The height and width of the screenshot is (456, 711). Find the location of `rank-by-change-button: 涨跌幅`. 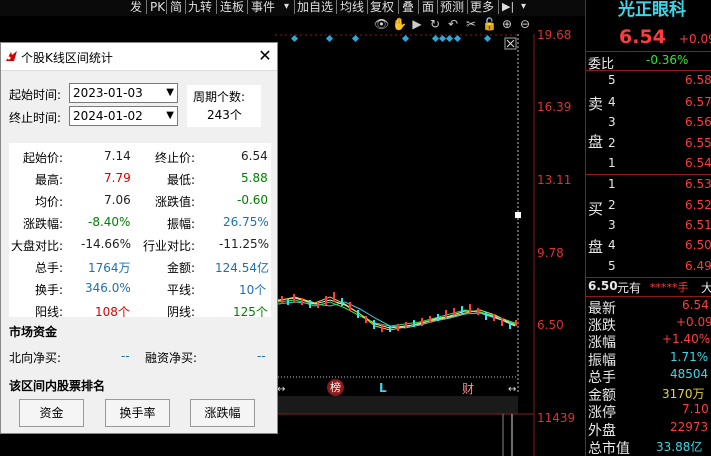

rank-by-change-button: 涨跌幅 is located at coordinates (222, 413).